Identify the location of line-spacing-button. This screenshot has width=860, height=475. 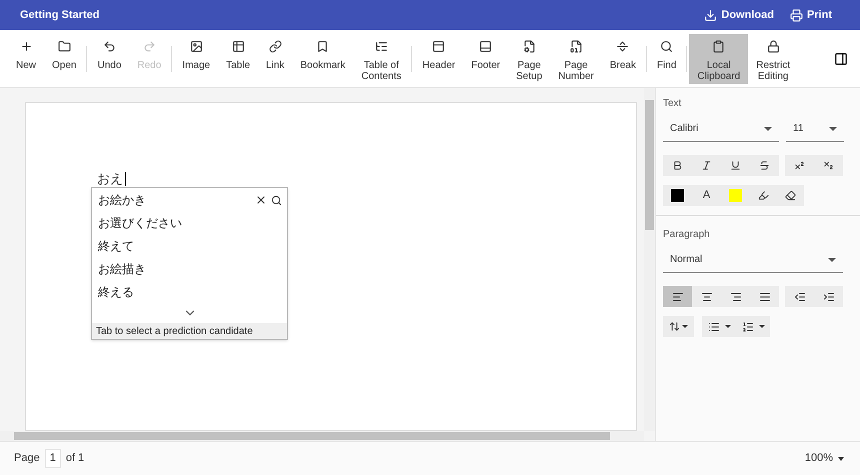
(678, 326).